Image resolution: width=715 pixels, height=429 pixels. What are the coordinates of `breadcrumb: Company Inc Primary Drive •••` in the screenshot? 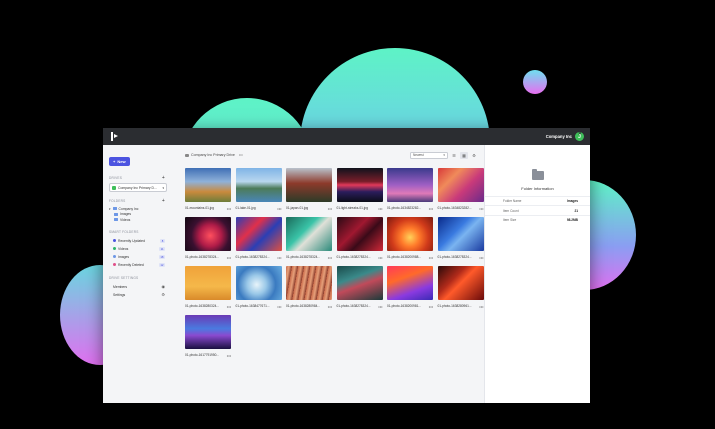 It's located at (214, 155).